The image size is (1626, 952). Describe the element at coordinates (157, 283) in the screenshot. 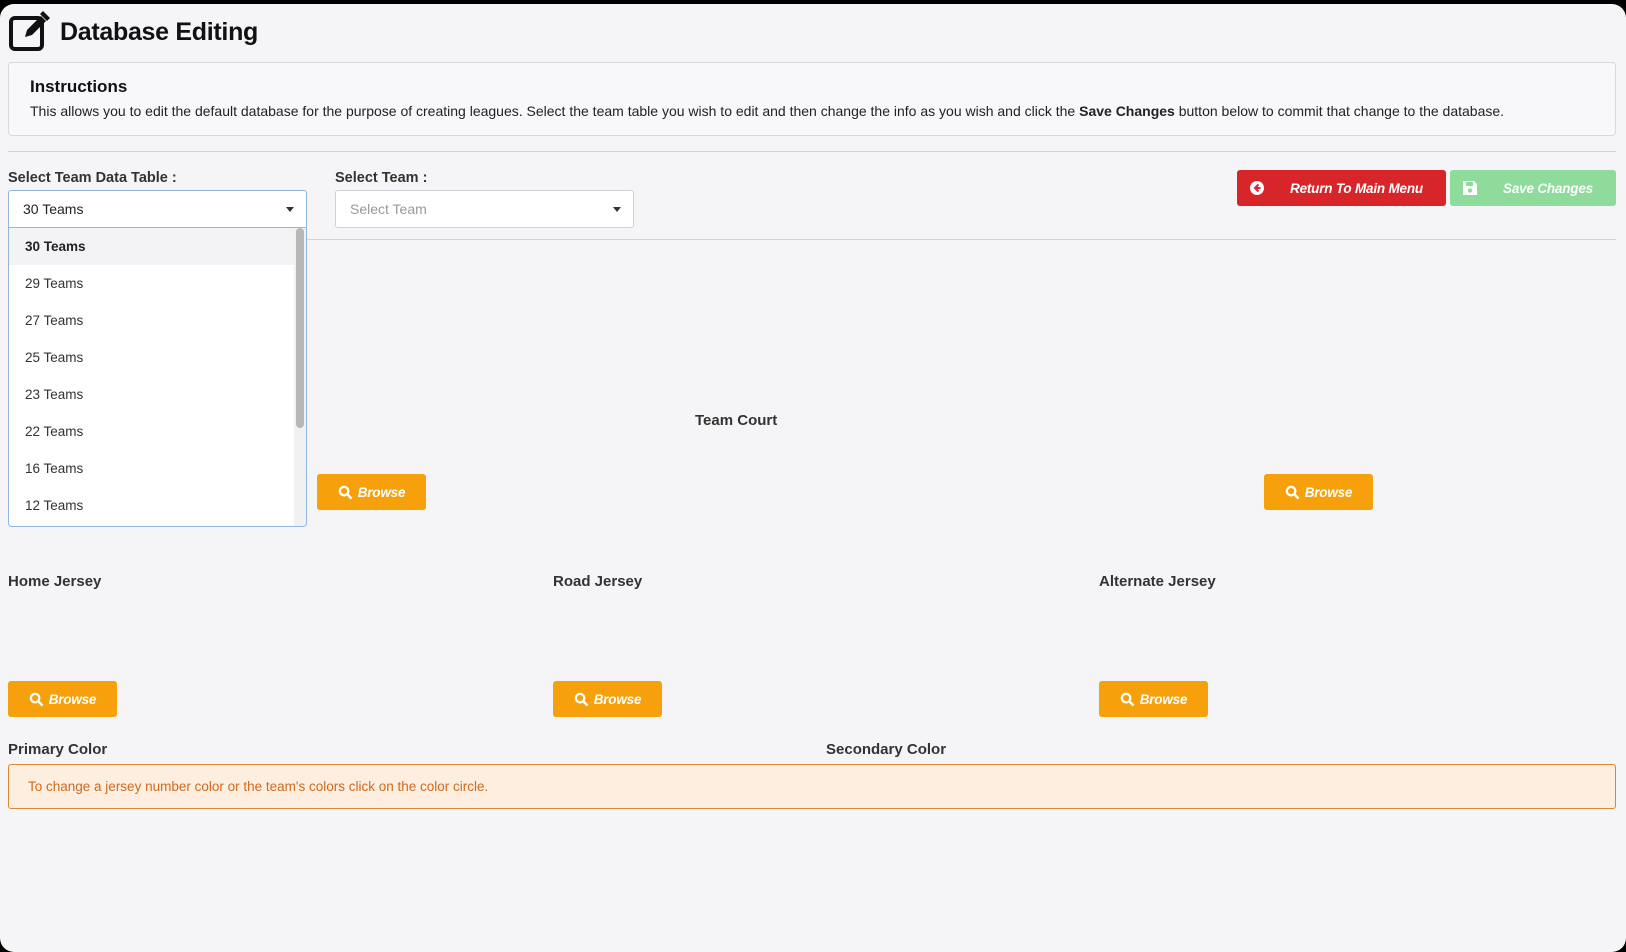

I see `dropdown-option: 29 Teams` at that location.